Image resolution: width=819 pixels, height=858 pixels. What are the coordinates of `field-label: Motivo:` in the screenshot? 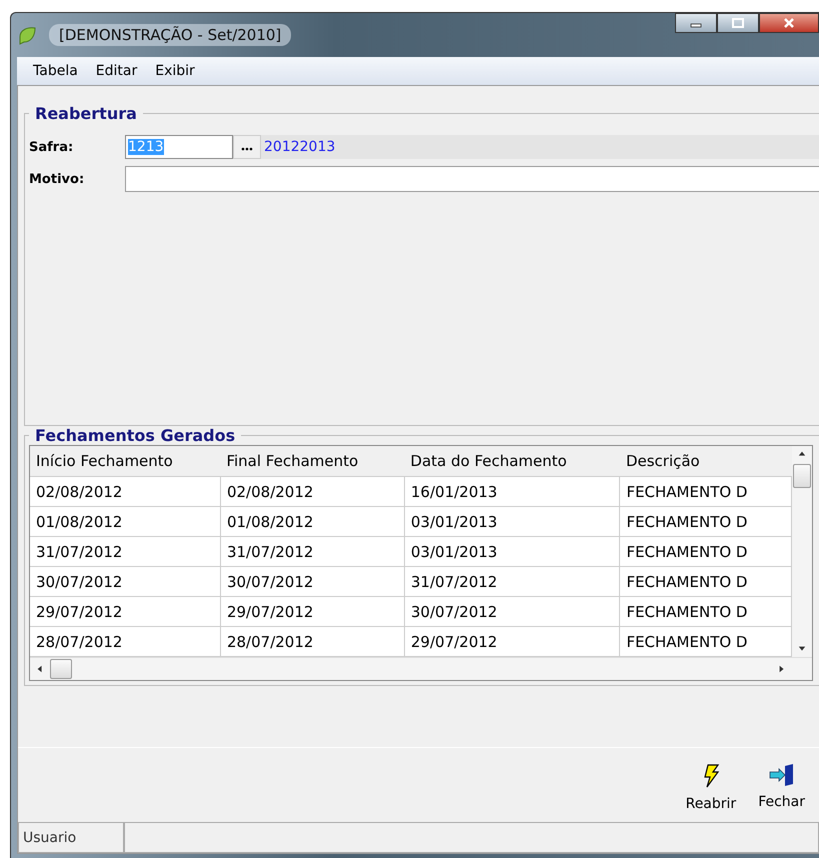 It's located at (57, 179).